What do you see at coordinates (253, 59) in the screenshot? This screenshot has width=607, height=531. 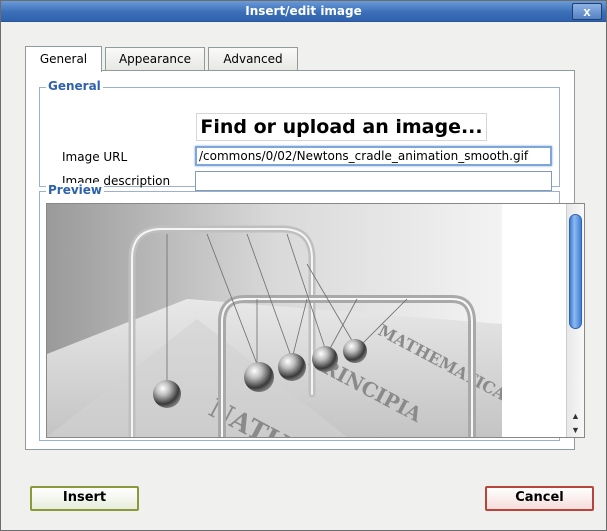 I see `tab-advanced: Advanced` at bounding box center [253, 59].